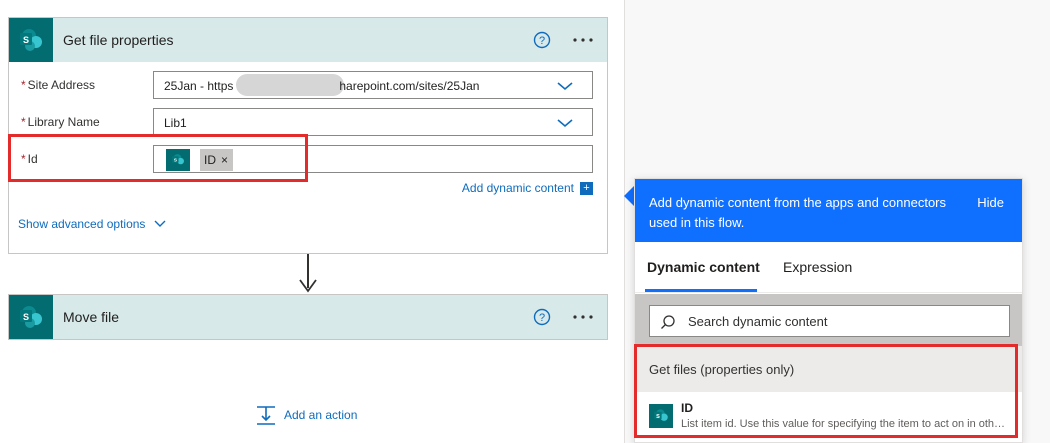 The height and width of the screenshot is (443, 1050). I want to click on panel-pointer, so click(629, 196).